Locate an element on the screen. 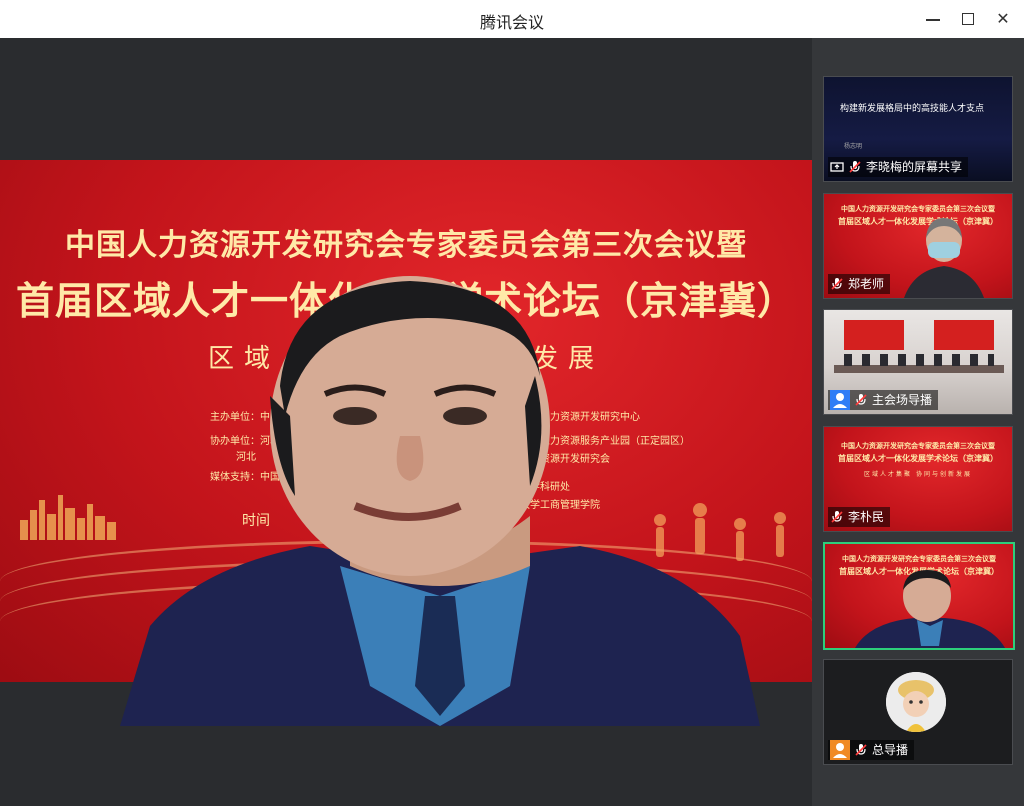  title-bar: 腾讯会议 ✕ is located at coordinates (512, 19).